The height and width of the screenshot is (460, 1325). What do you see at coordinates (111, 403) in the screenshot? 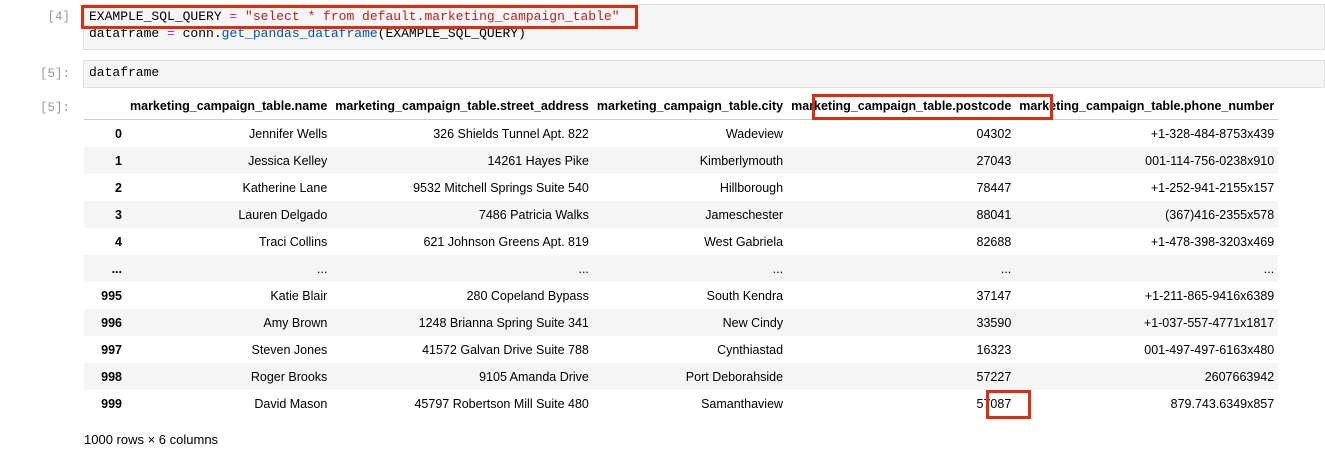
I see `cell-index: 999` at bounding box center [111, 403].